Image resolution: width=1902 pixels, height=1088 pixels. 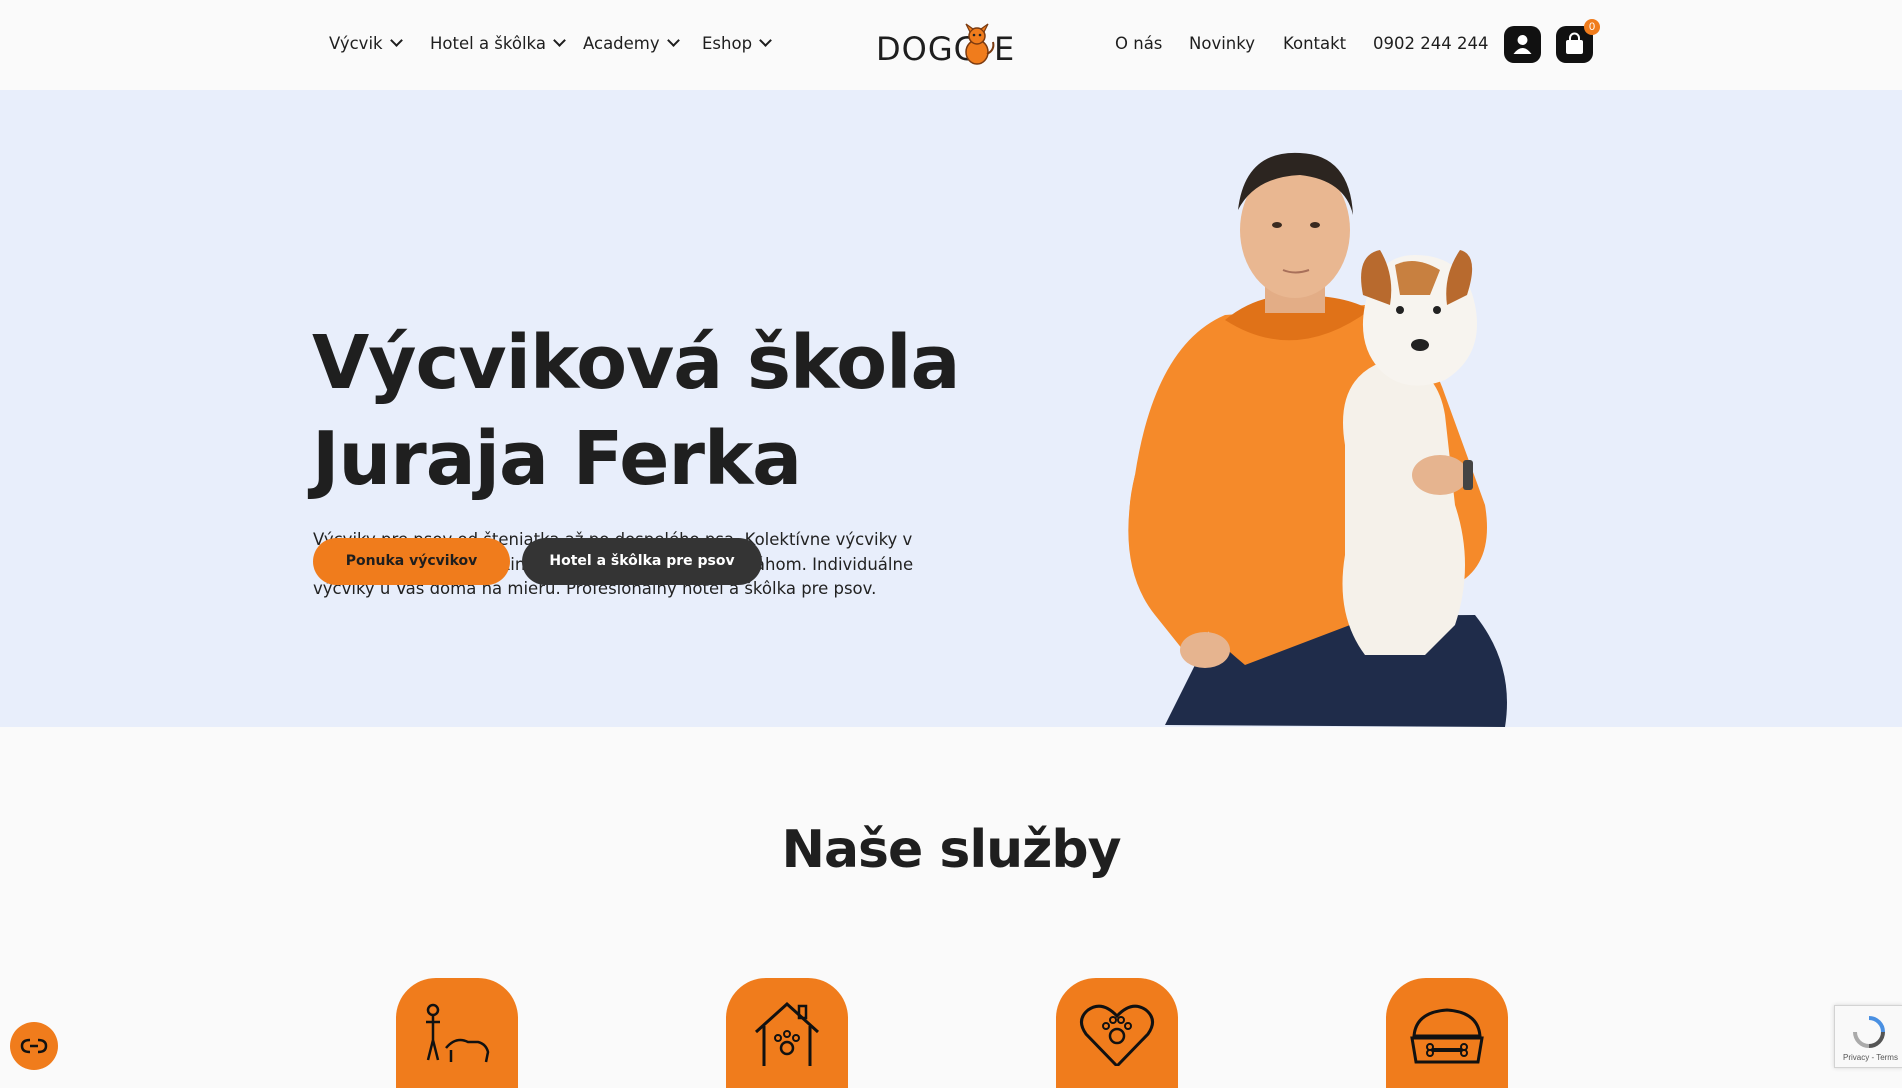 I want to click on nav-label: Výcvik, so click(x=356, y=43).